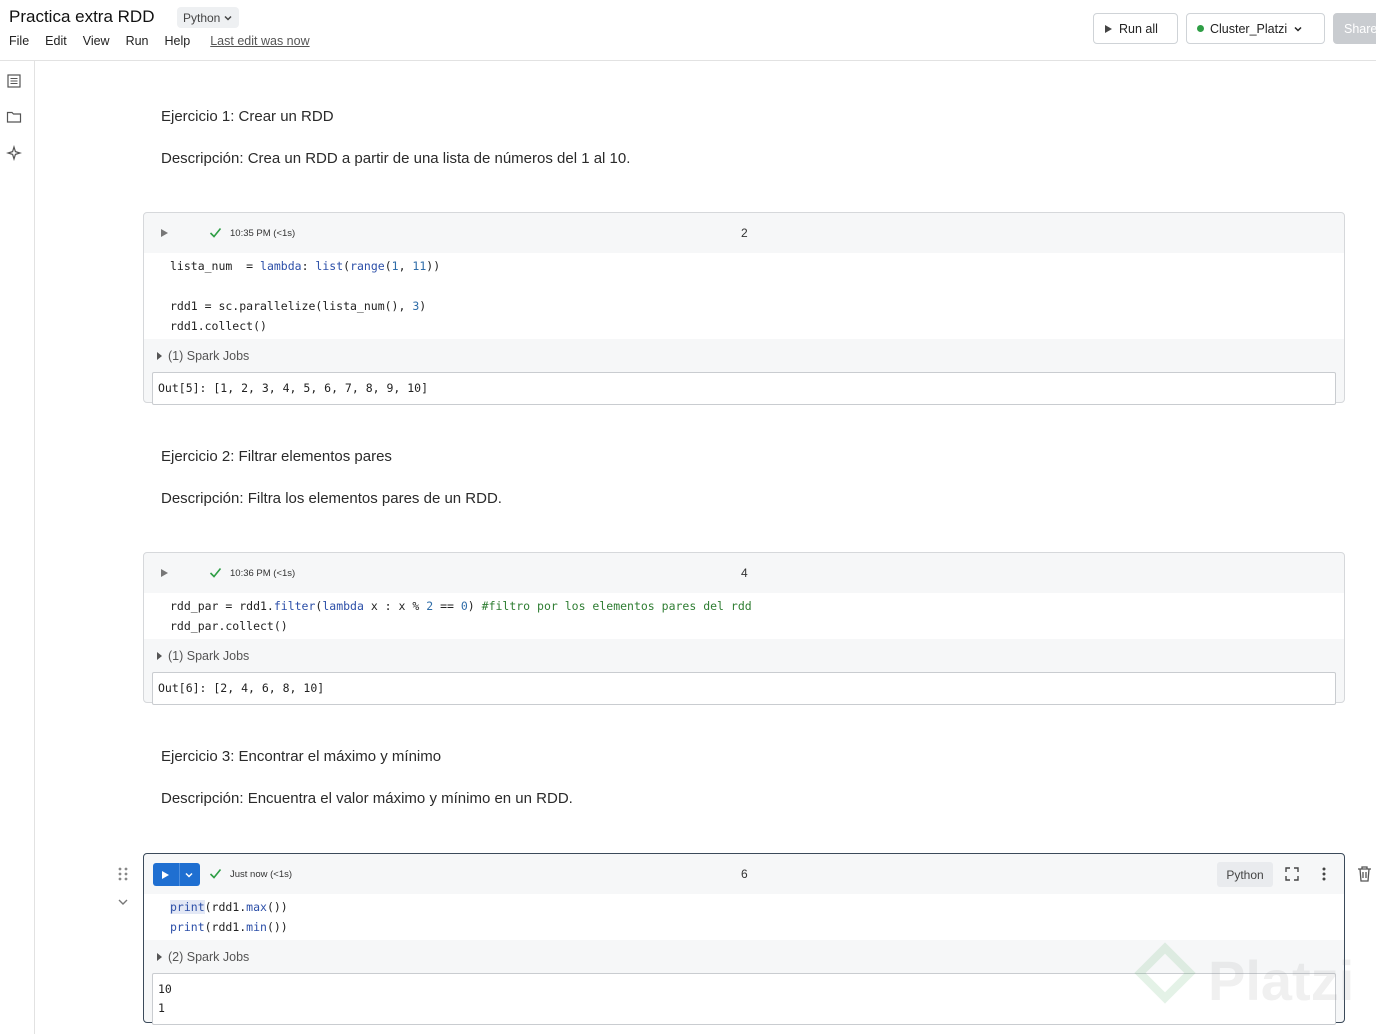  What do you see at coordinates (1281, 980) in the screenshot?
I see `watermark-text: Platzi` at bounding box center [1281, 980].